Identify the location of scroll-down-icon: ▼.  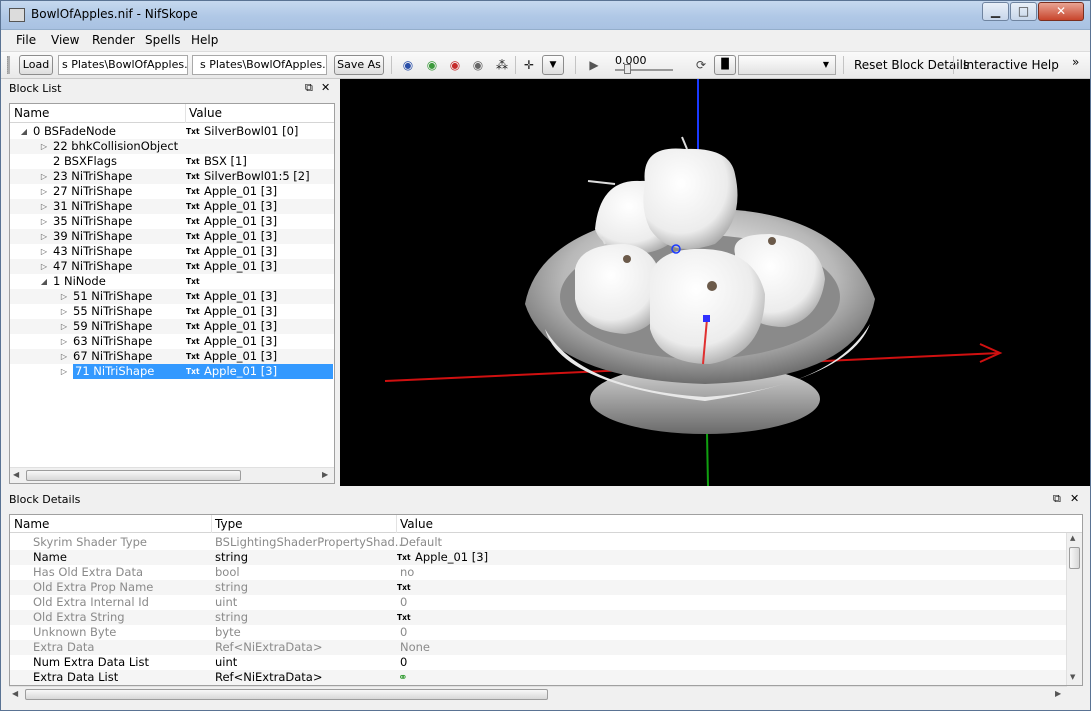
(1072, 677).